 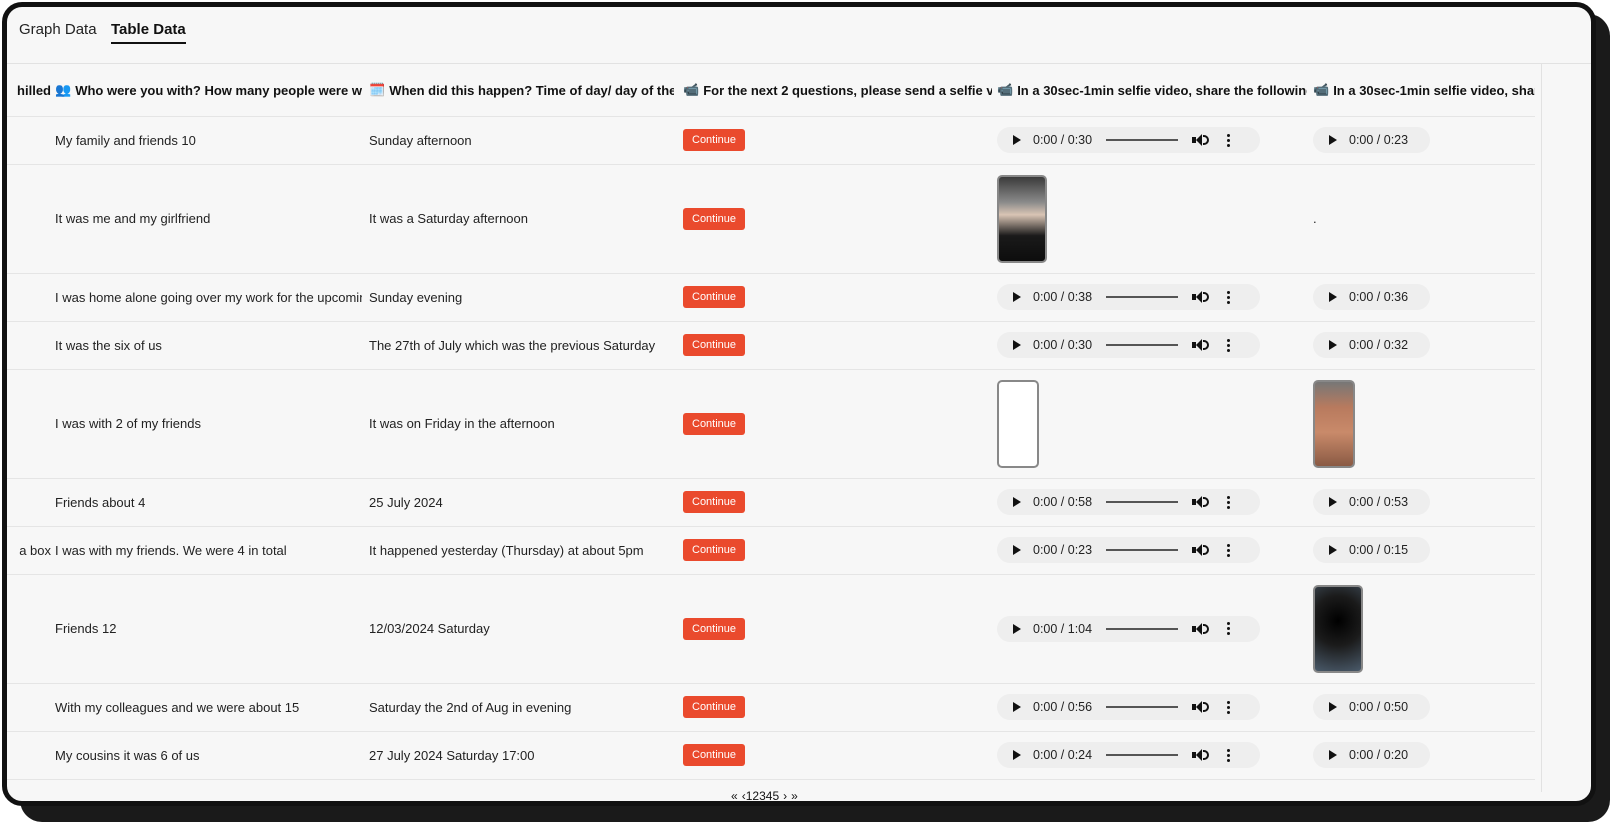 I want to click on cell-media: 0:00 / 0:53, so click(x=1424, y=502).